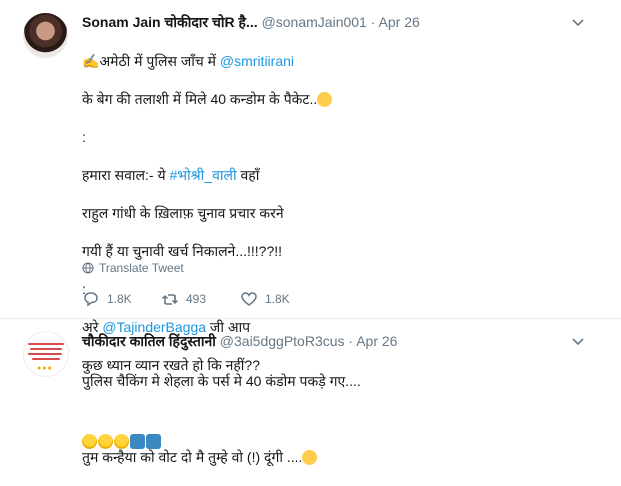 This screenshot has width=621, height=486. I want to click on avatar, so click(45, 35).